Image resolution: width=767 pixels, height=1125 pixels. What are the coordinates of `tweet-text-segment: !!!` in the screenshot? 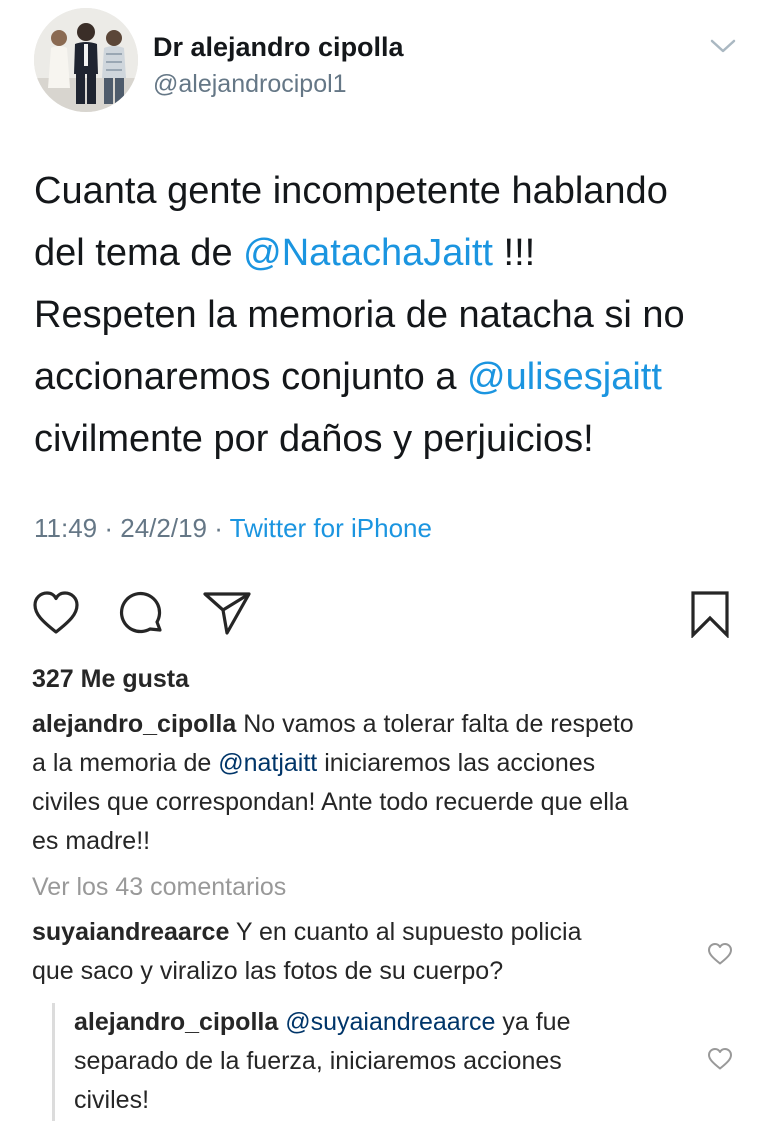 It's located at (514, 253).